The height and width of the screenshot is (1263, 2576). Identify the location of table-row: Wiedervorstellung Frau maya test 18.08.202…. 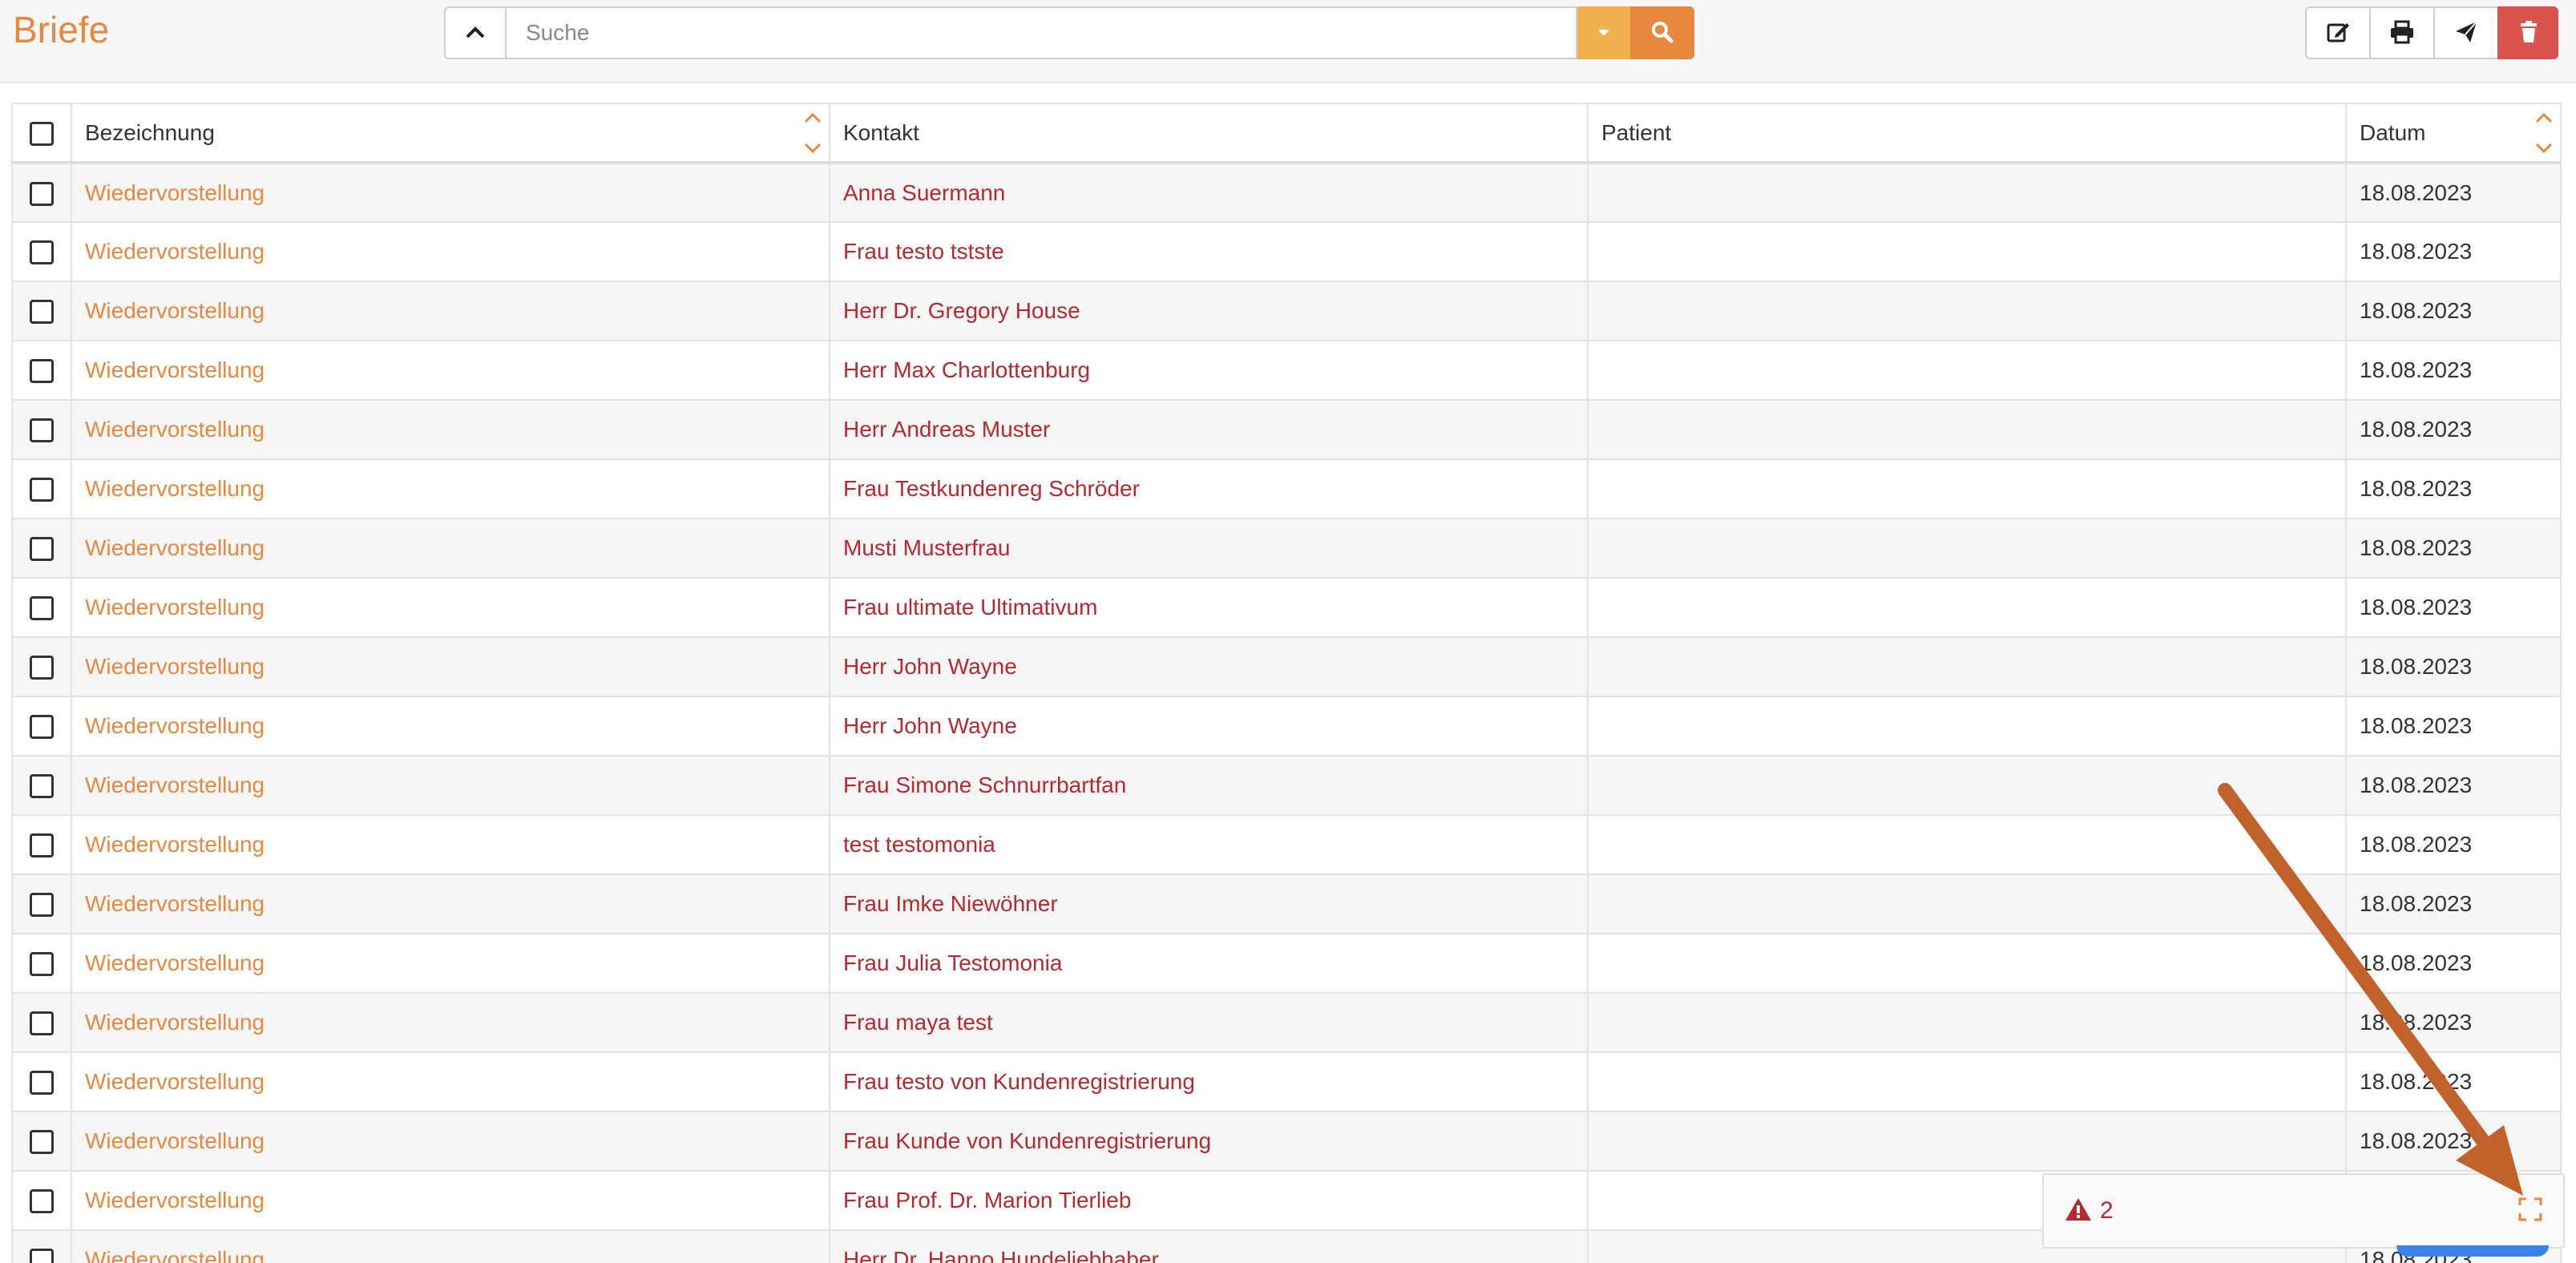
(1287, 1023).